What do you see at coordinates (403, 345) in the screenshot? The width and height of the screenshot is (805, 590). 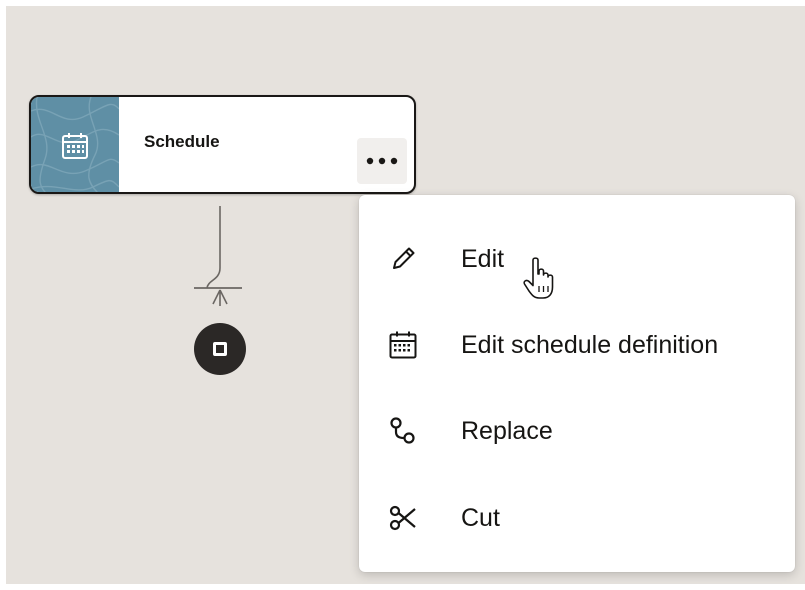 I see `calendar-grid-icon` at bounding box center [403, 345].